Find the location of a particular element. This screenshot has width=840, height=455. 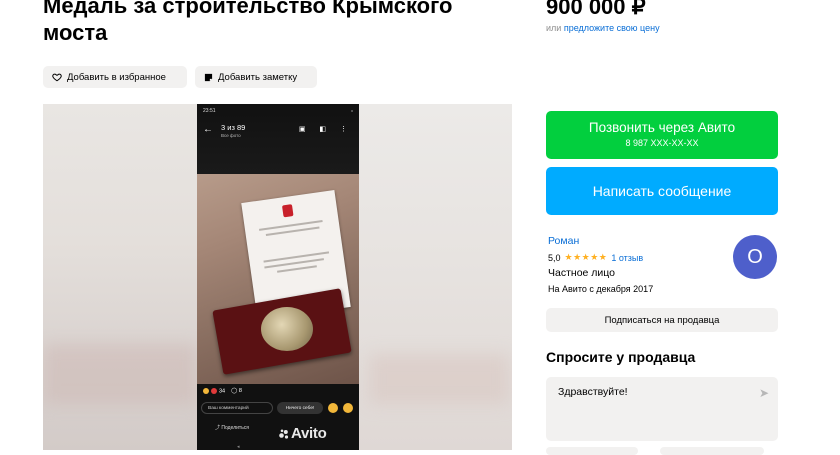

phone-reply-chip: Ничего себе! is located at coordinates (300, 408).